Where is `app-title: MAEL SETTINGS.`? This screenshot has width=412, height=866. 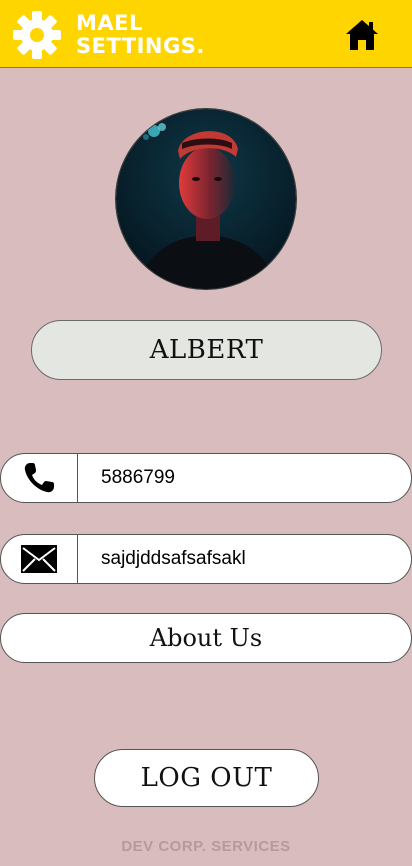 app-title: MAEL SETTINGS. is located at coordinates (140, 35).